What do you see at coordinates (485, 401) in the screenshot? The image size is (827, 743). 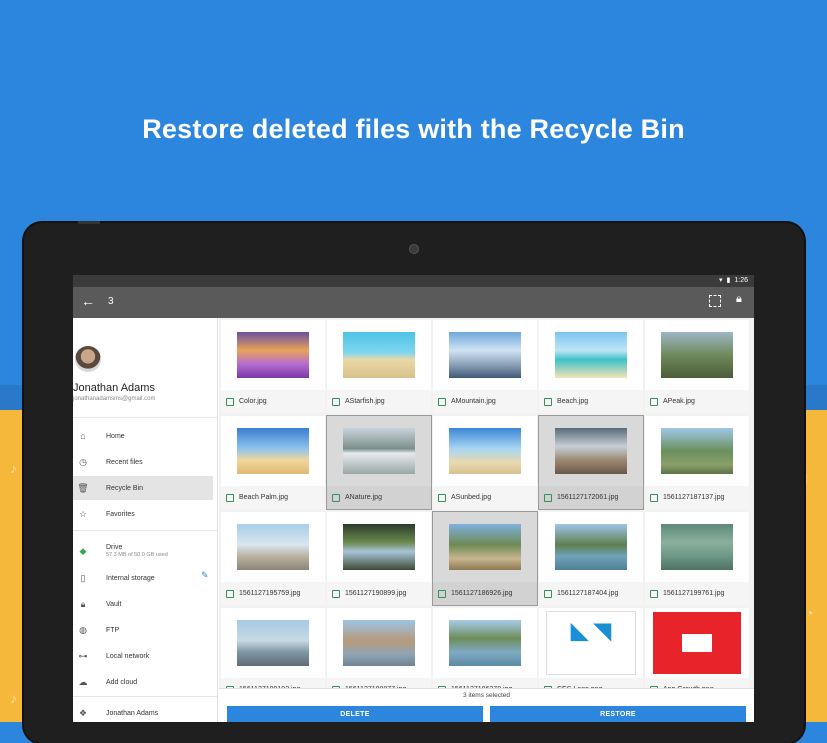 I see `file-caption: AMountain.jpg` at bounding box center [485, 401].